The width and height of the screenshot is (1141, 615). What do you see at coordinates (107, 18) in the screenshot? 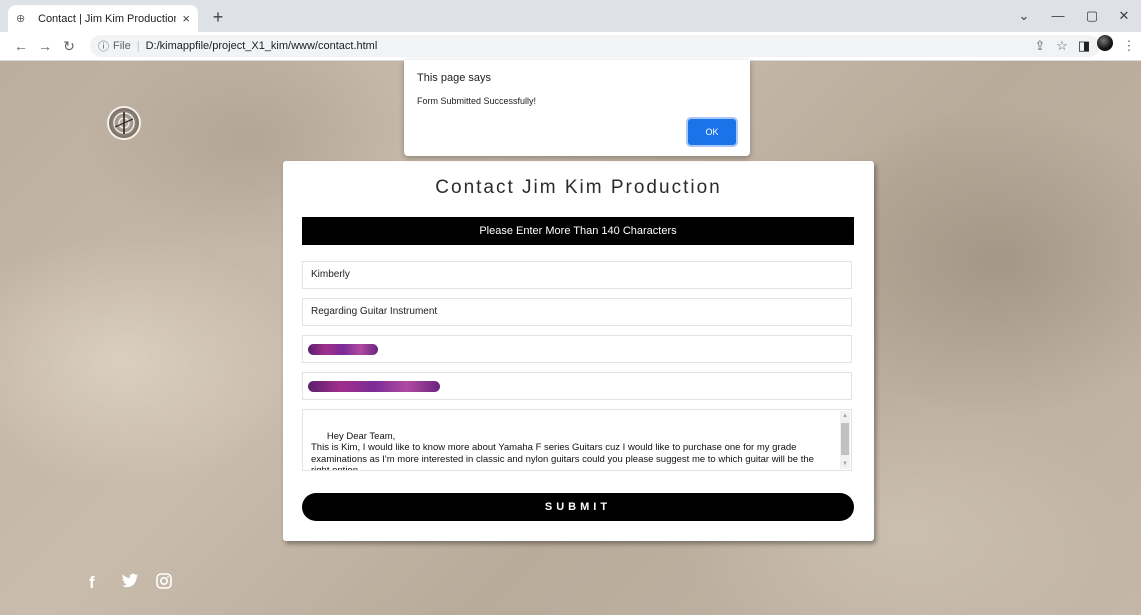
I see `tab-title: Contact | Jim Kim Production` at bounding box center [107, 18].